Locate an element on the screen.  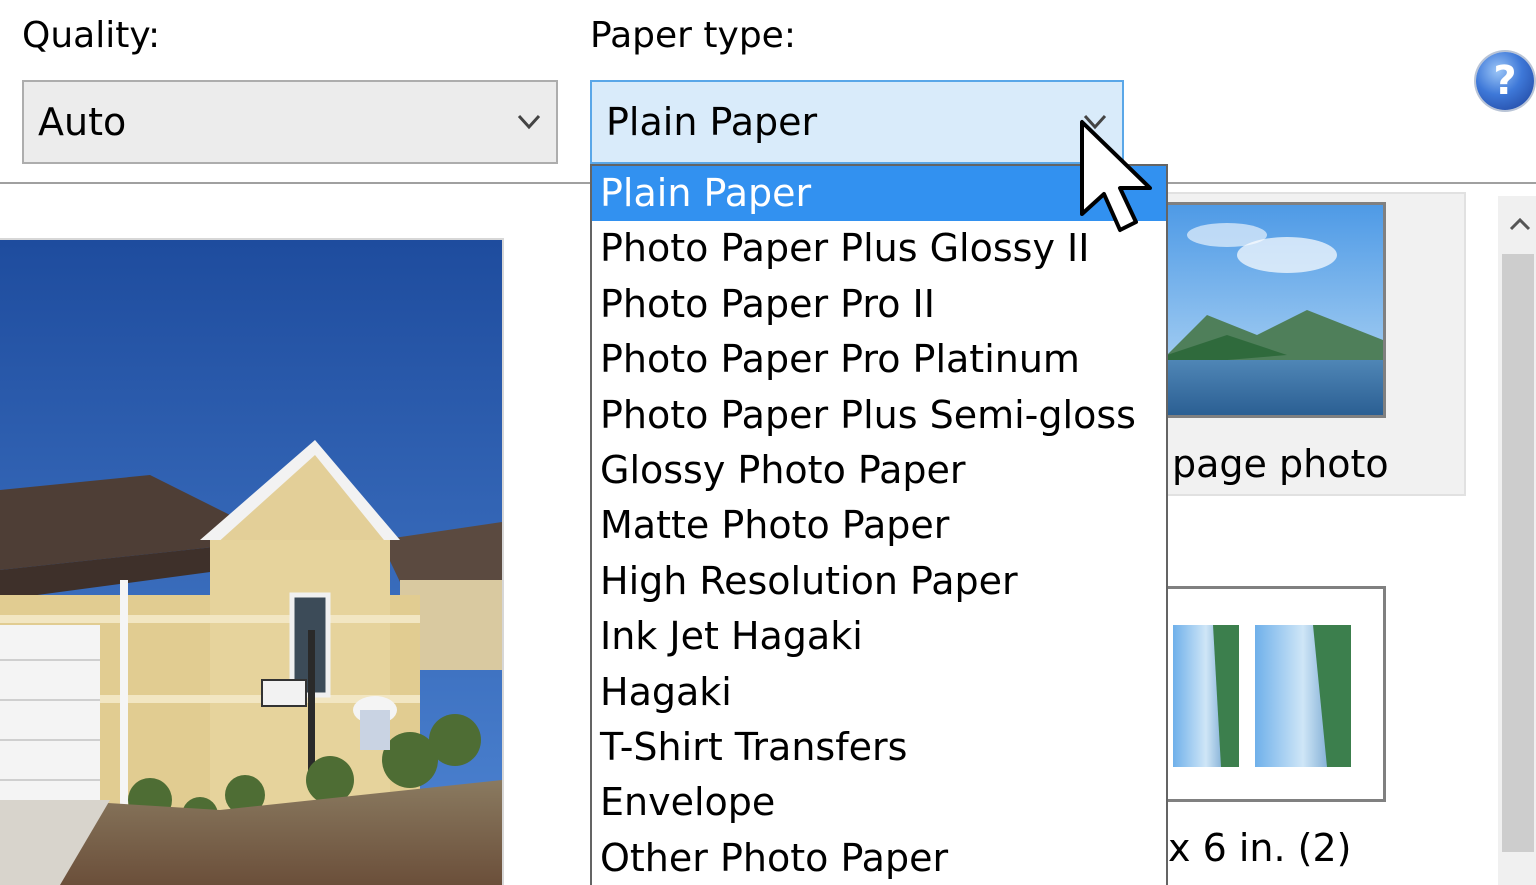
quality-select: Auto is located at coordinates (290, 122).